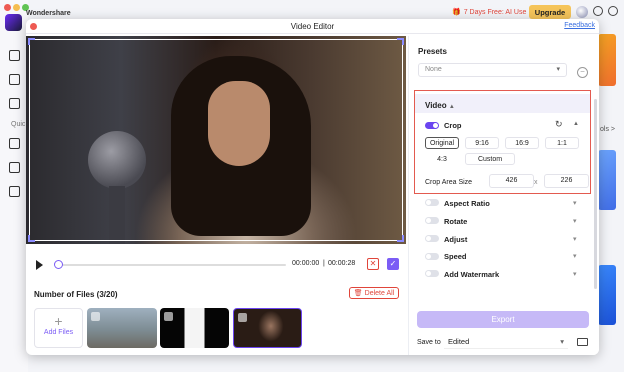 This screenshot has height=372, width=624. I want to click on crop-width-input: 426, so click(511, 181).